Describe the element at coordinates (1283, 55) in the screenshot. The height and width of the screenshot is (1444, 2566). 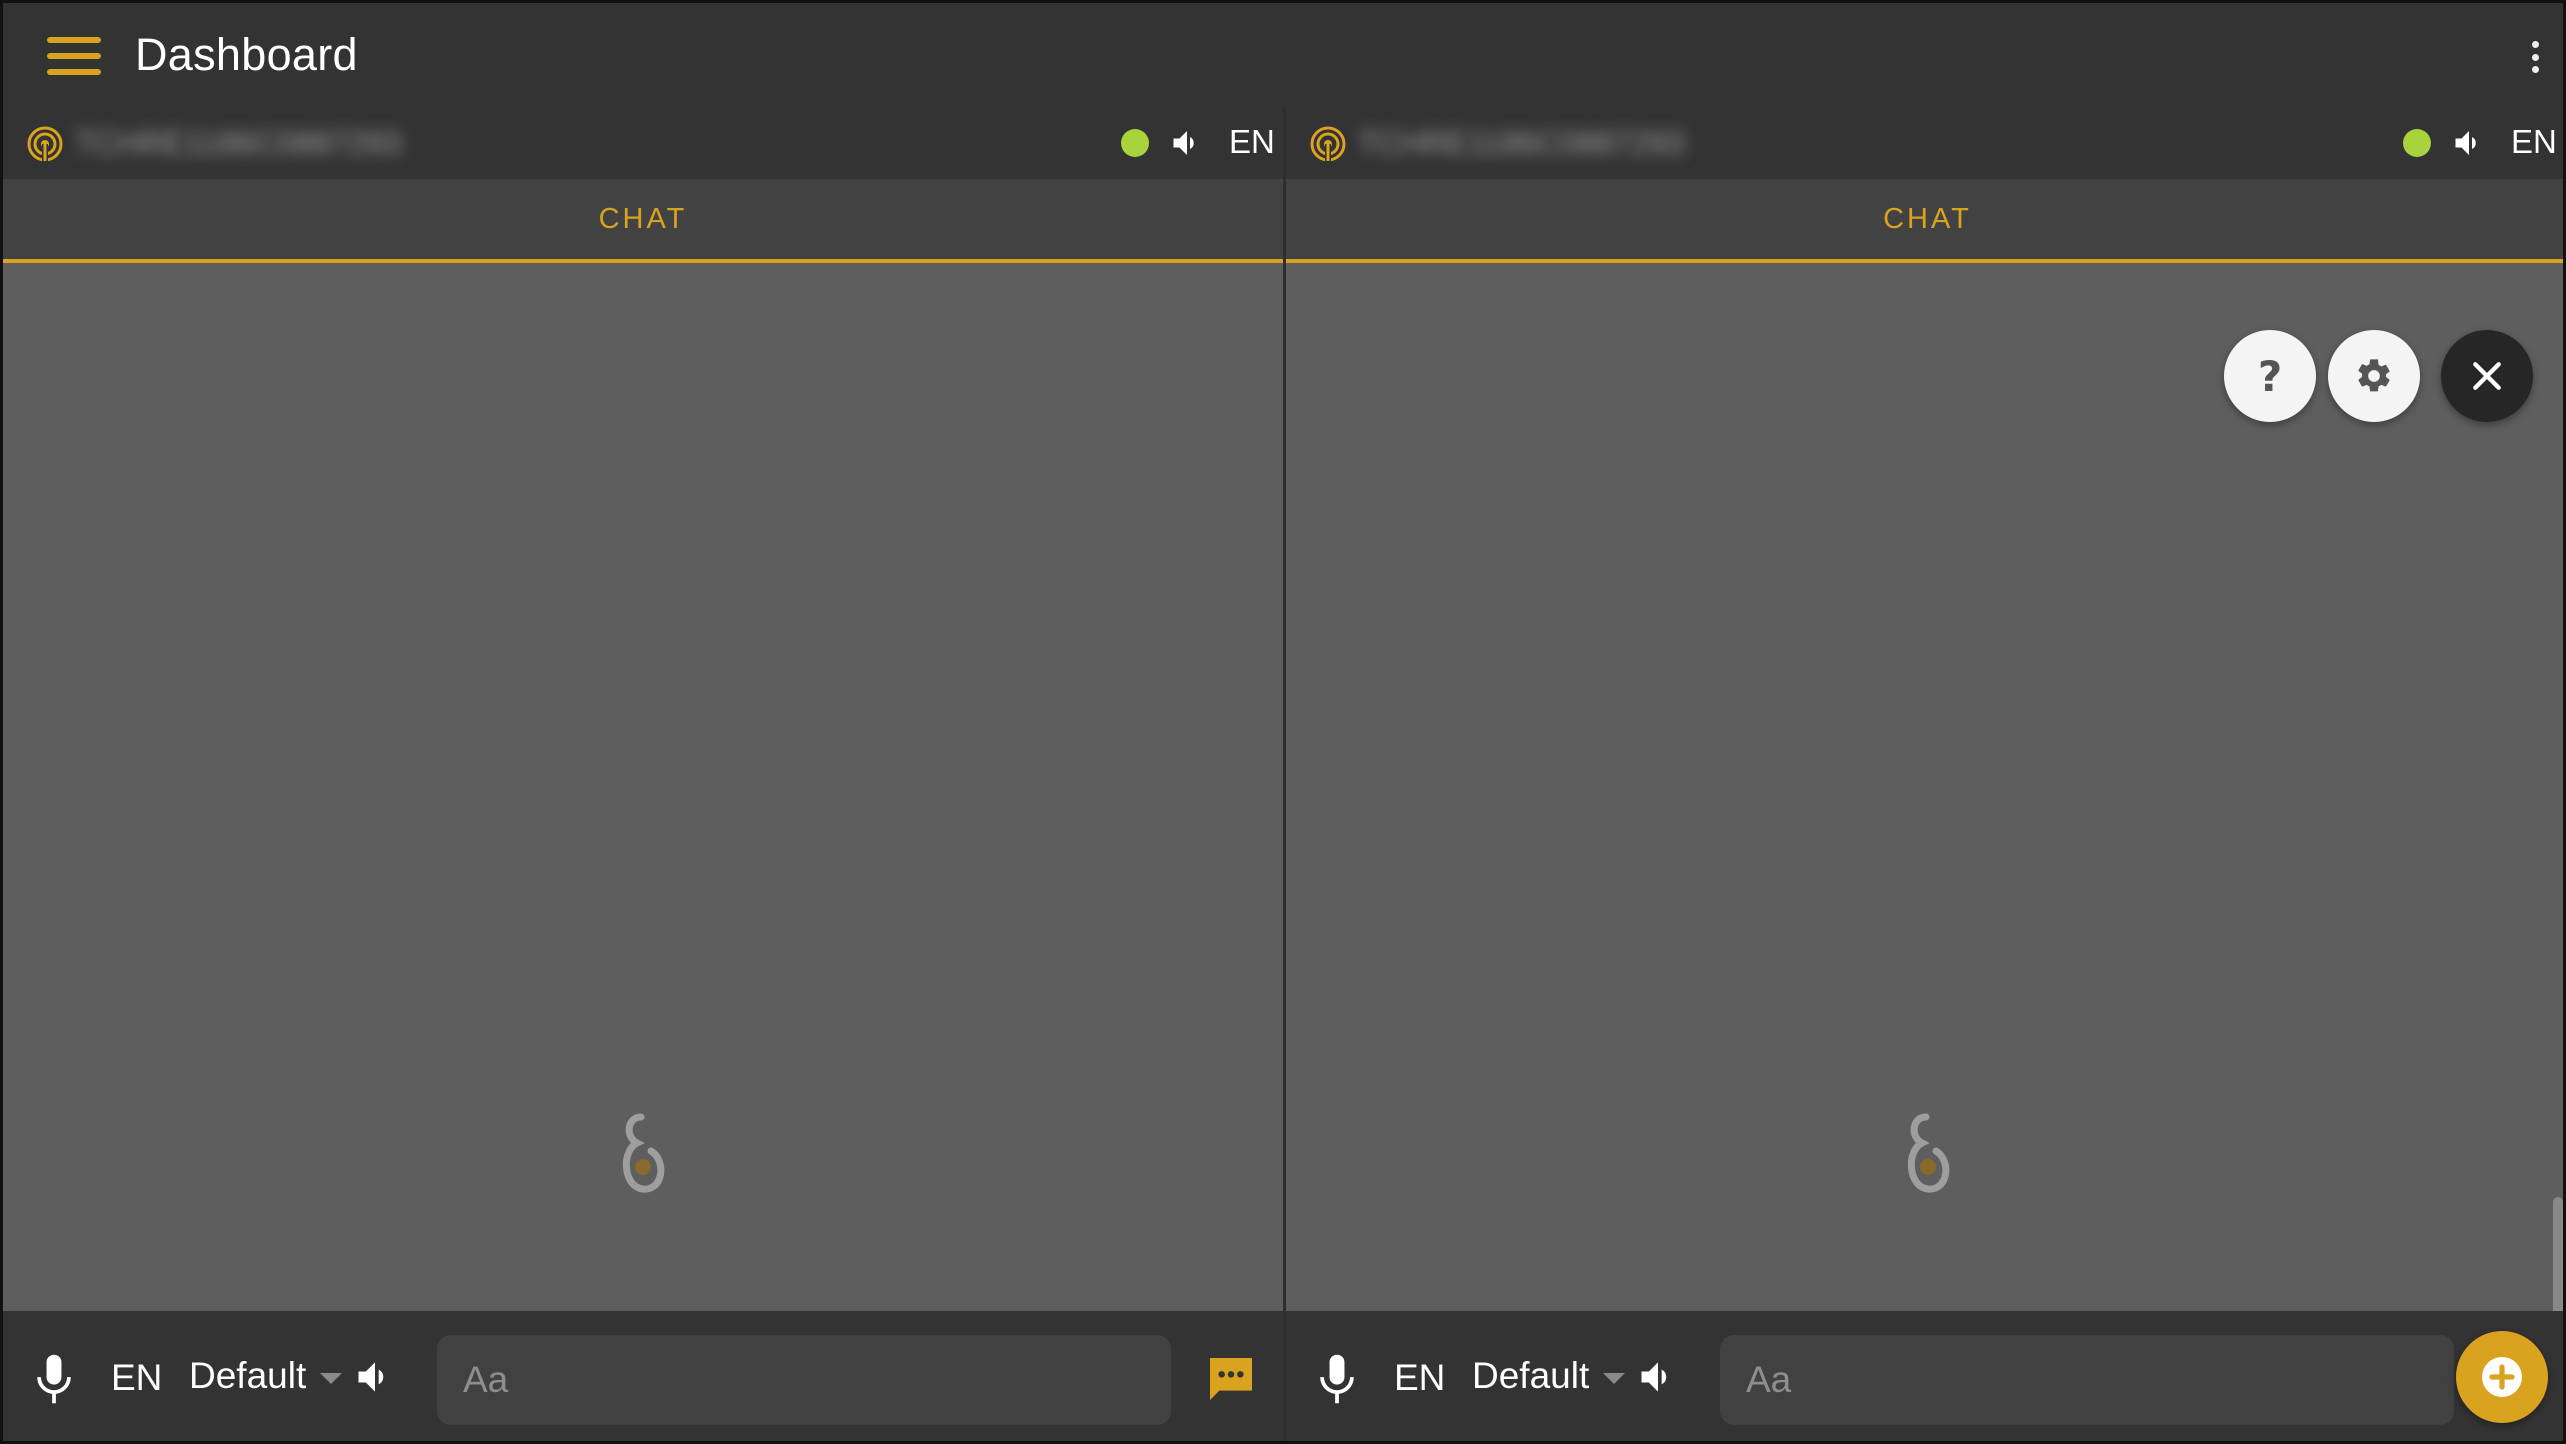
I see `app-bar: Dashboard` at that location.